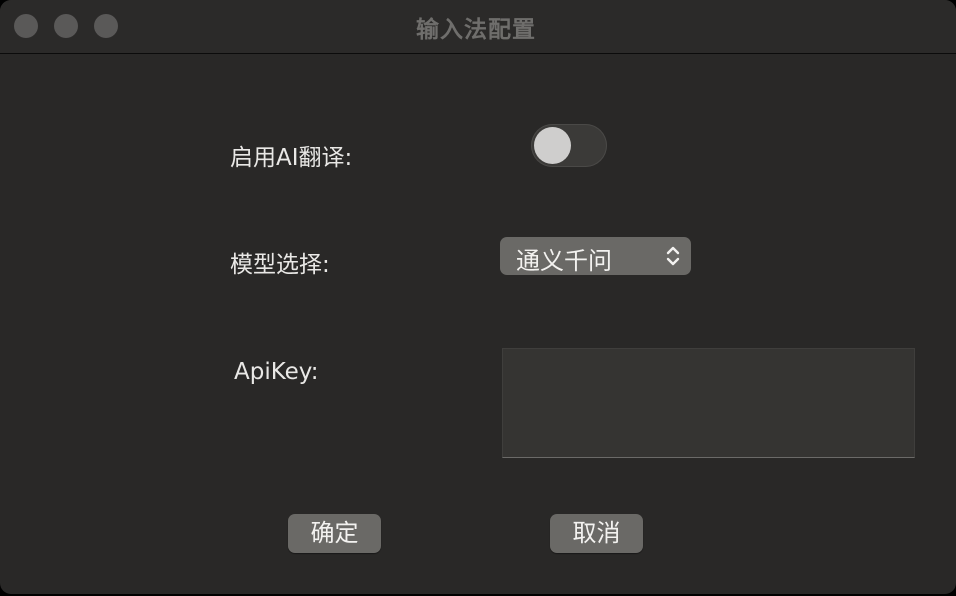  What do you see at coordinates (708, 403) in the screenshot?
I see `apikey-field` at bounding box center [708, 403].